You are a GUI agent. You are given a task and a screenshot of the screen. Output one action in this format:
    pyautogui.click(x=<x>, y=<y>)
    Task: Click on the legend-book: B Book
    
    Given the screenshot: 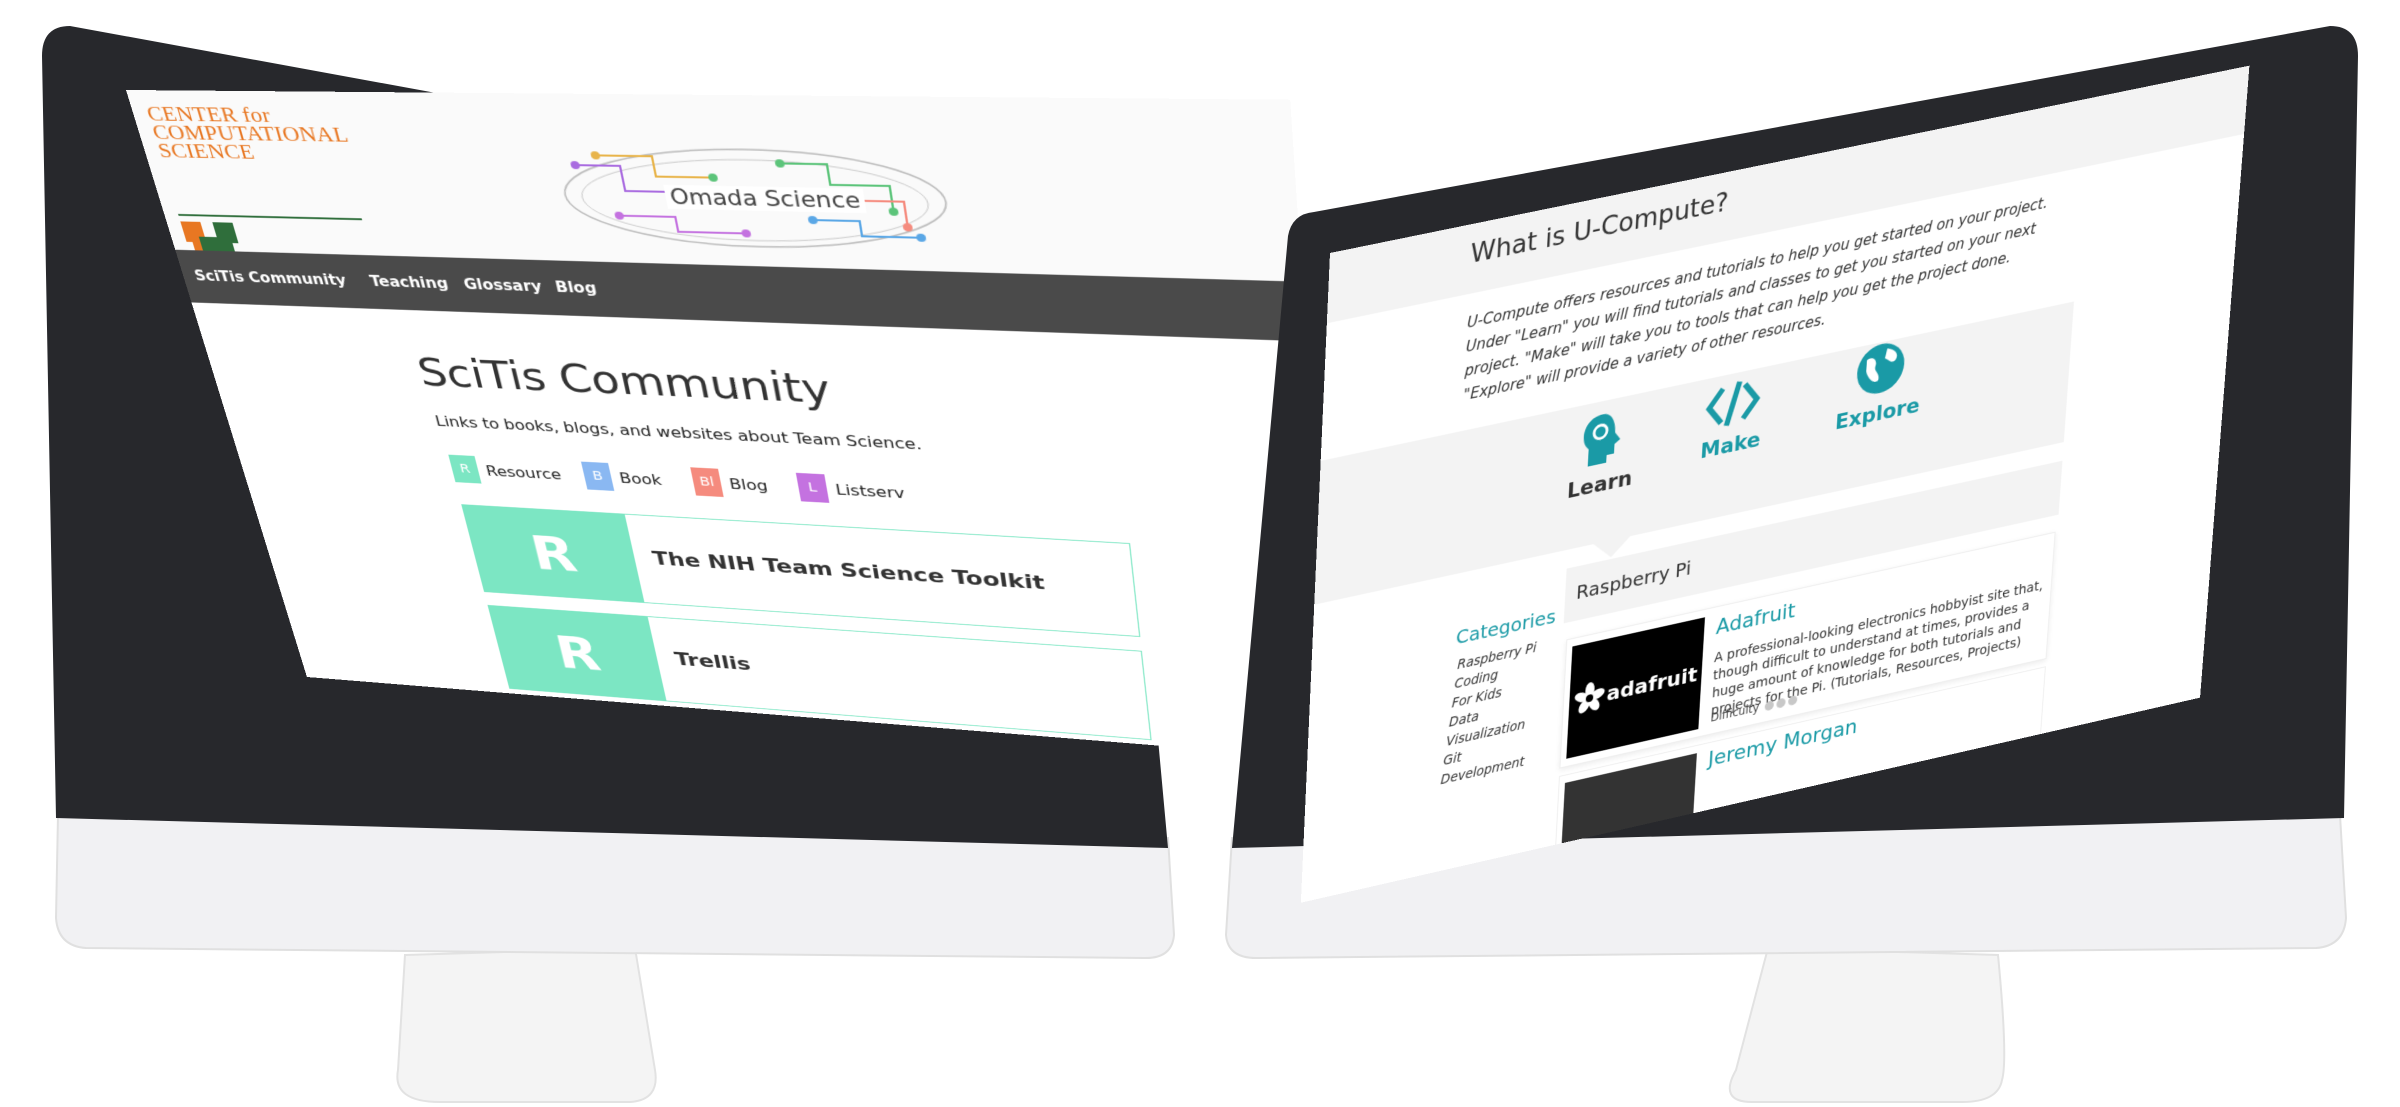 What is the action you would take?
    pyautogui.click(x=622, y=478)
    